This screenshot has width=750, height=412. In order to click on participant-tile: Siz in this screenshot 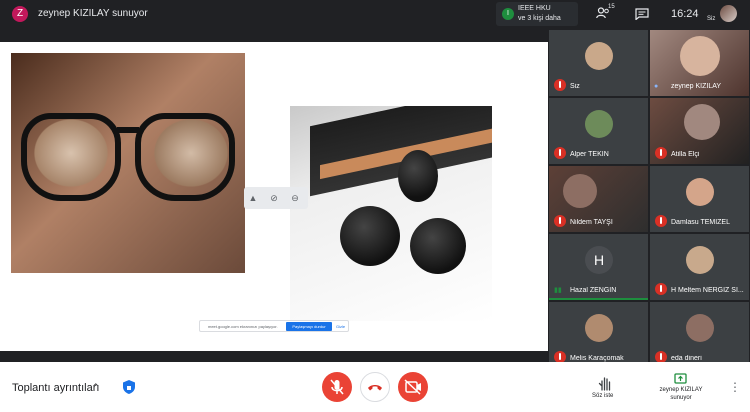, I will do `click(598, 63)`.